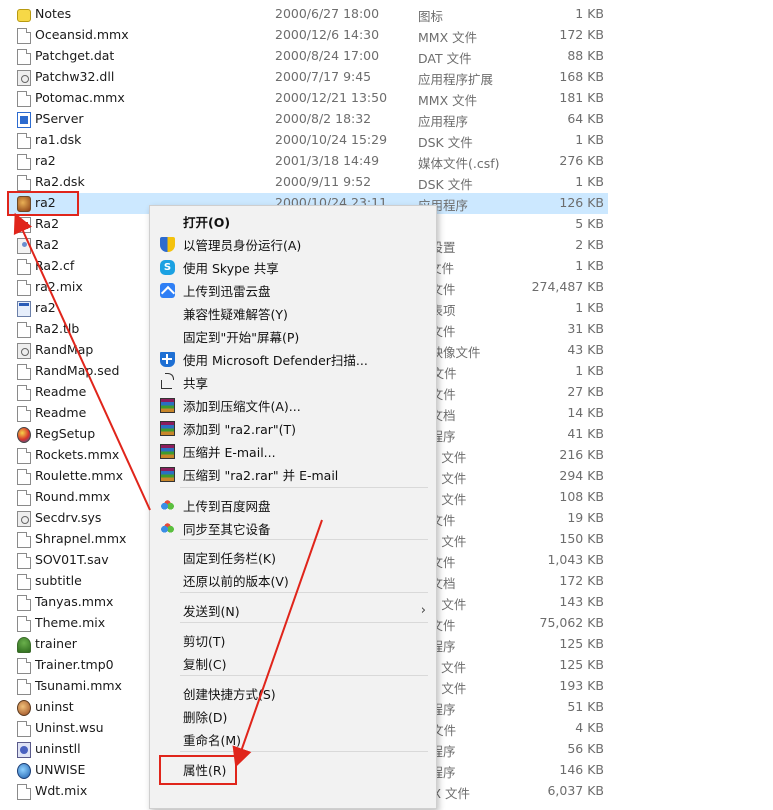 This screenshot has width=773, height=810. What do you see at coordinates (82, 361) in the screenshot?
I see `arrow-to-ra2` at bounding box center [82, 361].